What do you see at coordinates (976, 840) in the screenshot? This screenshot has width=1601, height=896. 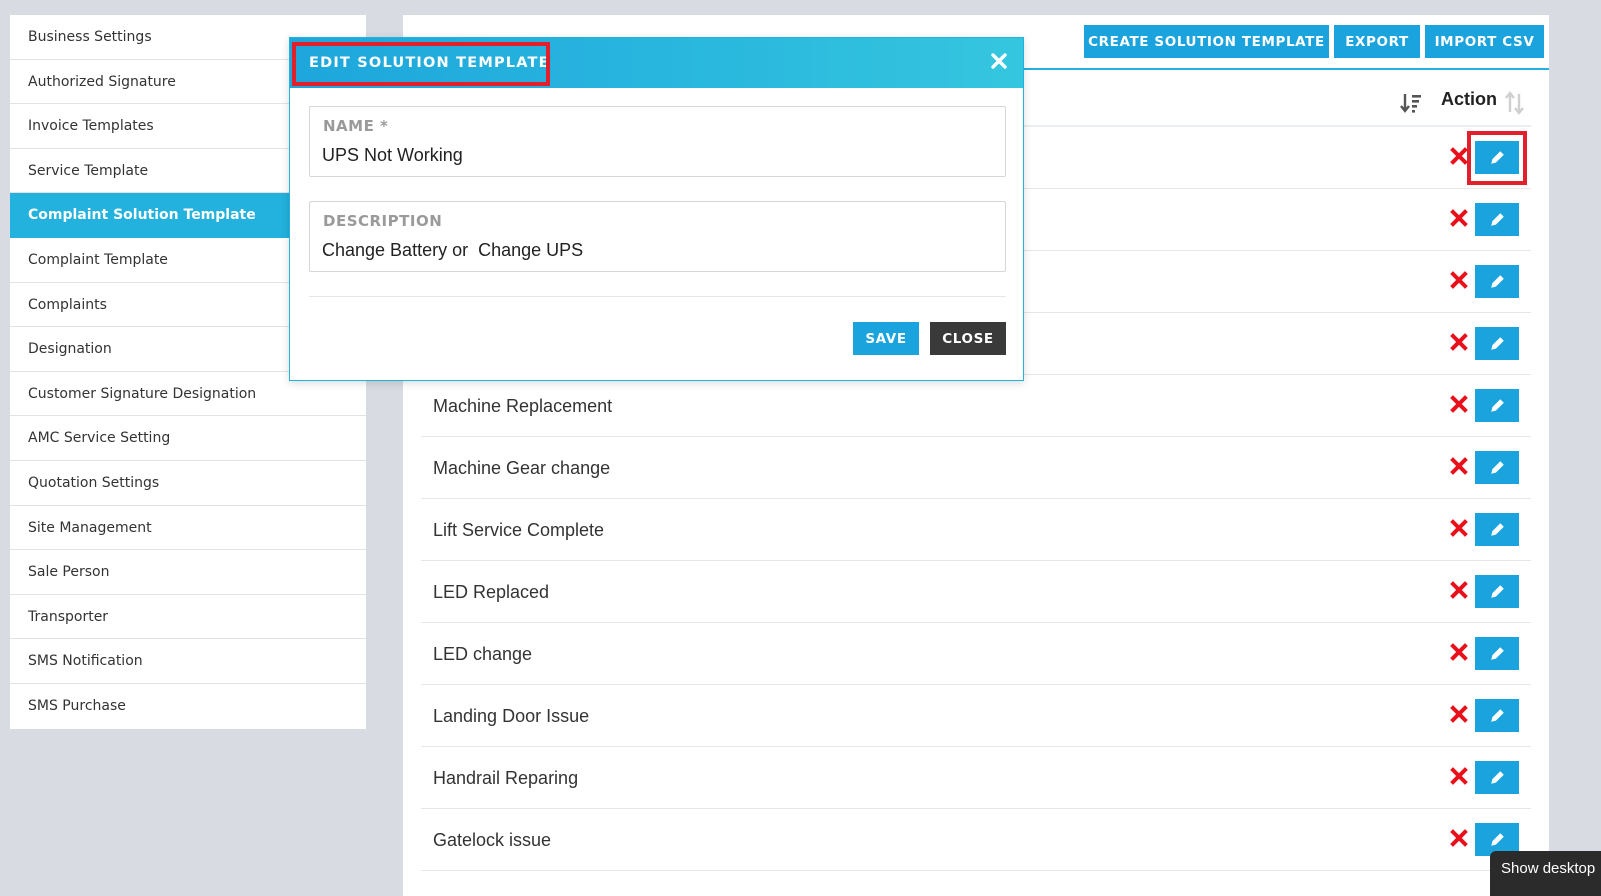 I see `table-row: Gatelock issue` at bounding box center [976, 840].